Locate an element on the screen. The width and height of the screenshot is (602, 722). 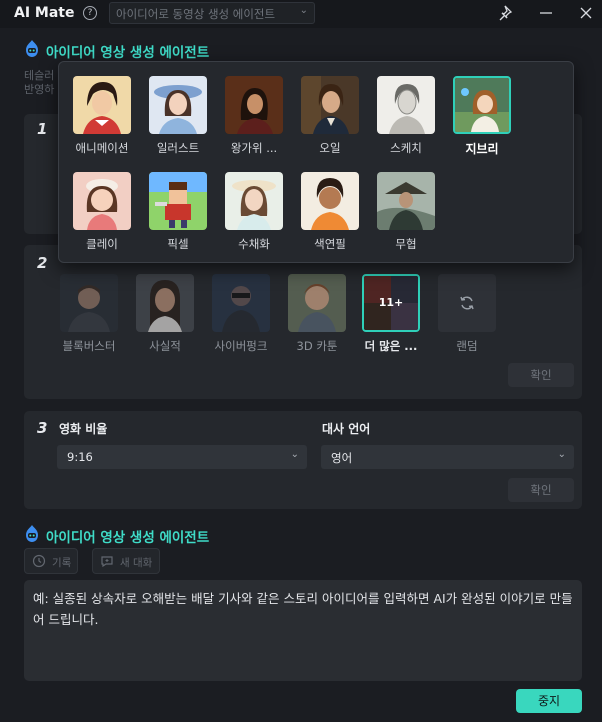
sketch-thumbnail is located at coordinates (406, 105).